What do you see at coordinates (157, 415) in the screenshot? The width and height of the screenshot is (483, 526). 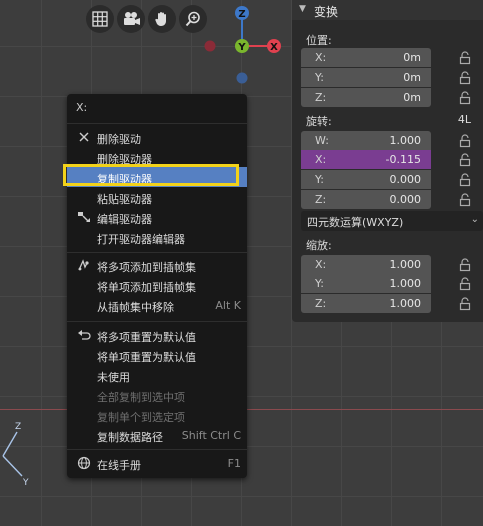 I see `menu-item-copy-single-to-selected: 复制单个到选定项` at bounding box center [157, 415].